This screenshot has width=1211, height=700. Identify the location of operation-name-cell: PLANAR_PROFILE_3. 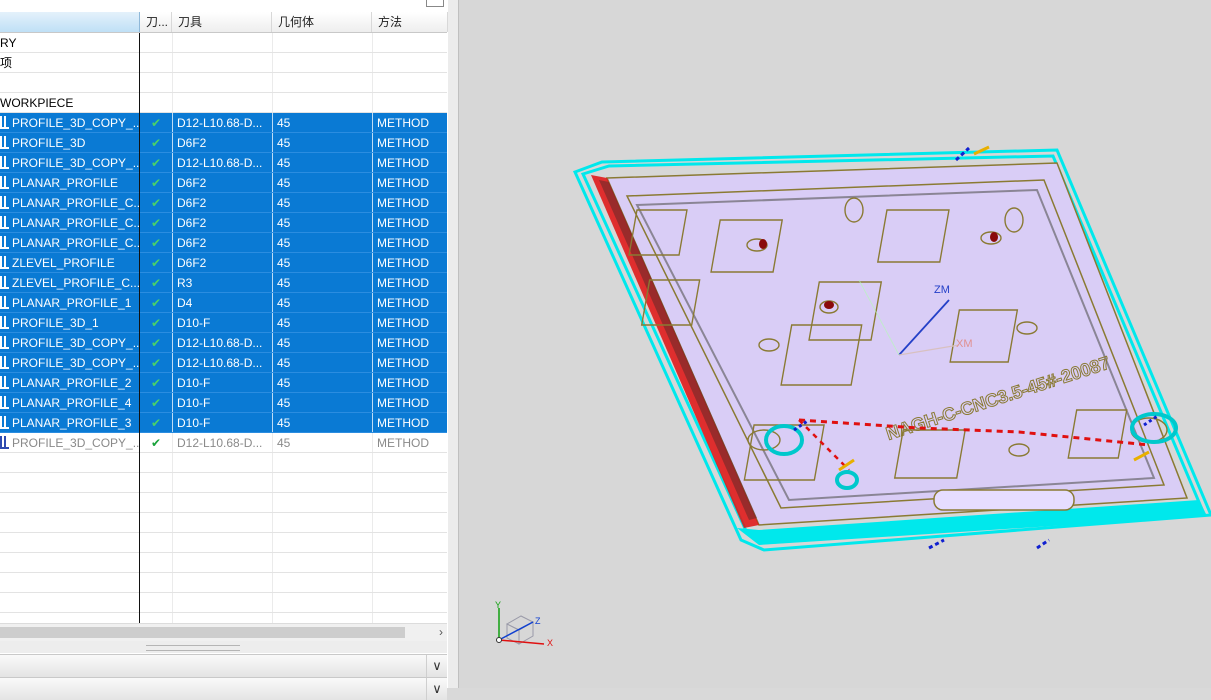
(70, 422).